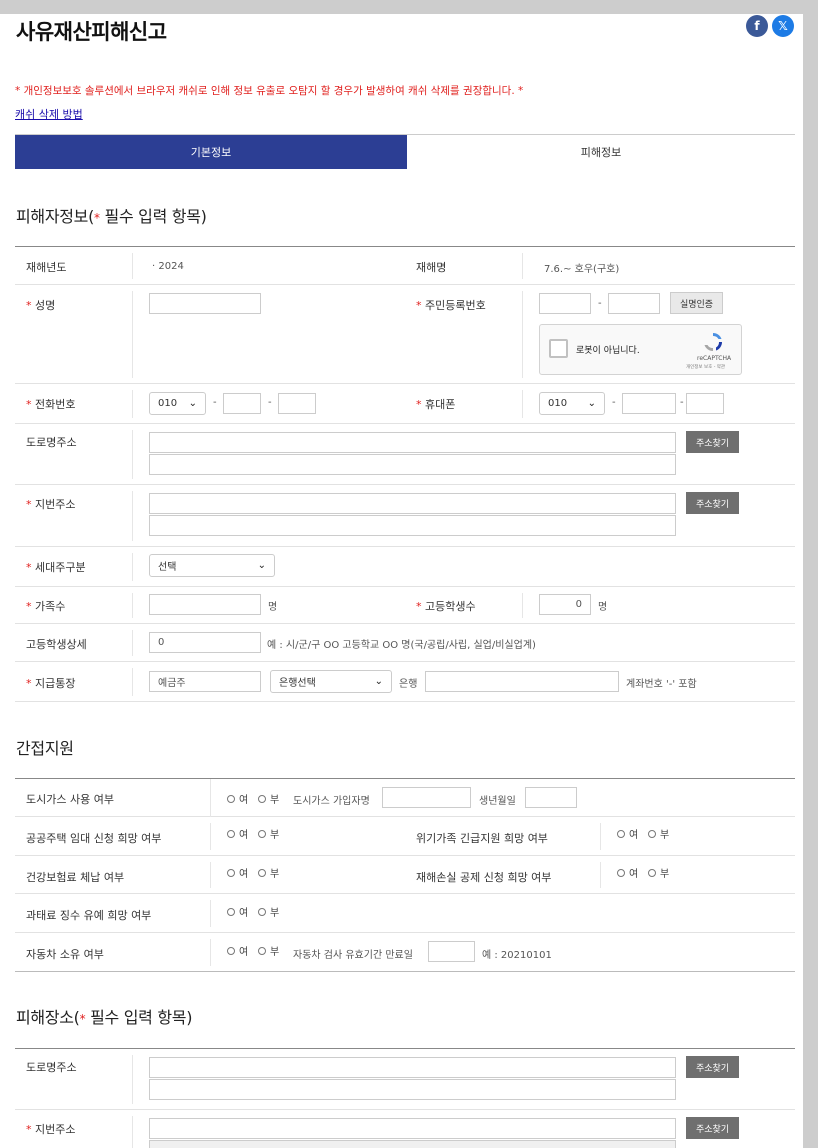 Image resolution: width=818 pixels, height=1148 pixels. Describe the element at coordinates (273, 607) in the screenshot. I see `family-unit: 명` at that location.